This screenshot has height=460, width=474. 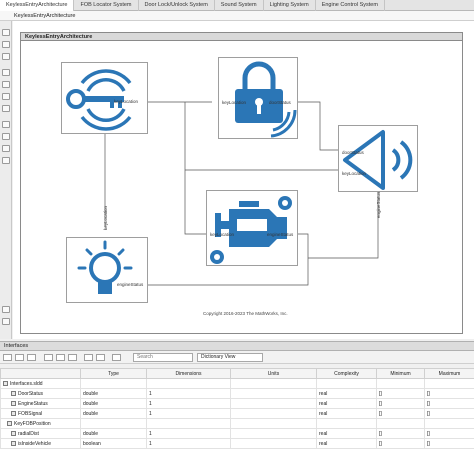 I want to click on engine-port-keylocation-in: keyLocation, so click(x=222, y=234).